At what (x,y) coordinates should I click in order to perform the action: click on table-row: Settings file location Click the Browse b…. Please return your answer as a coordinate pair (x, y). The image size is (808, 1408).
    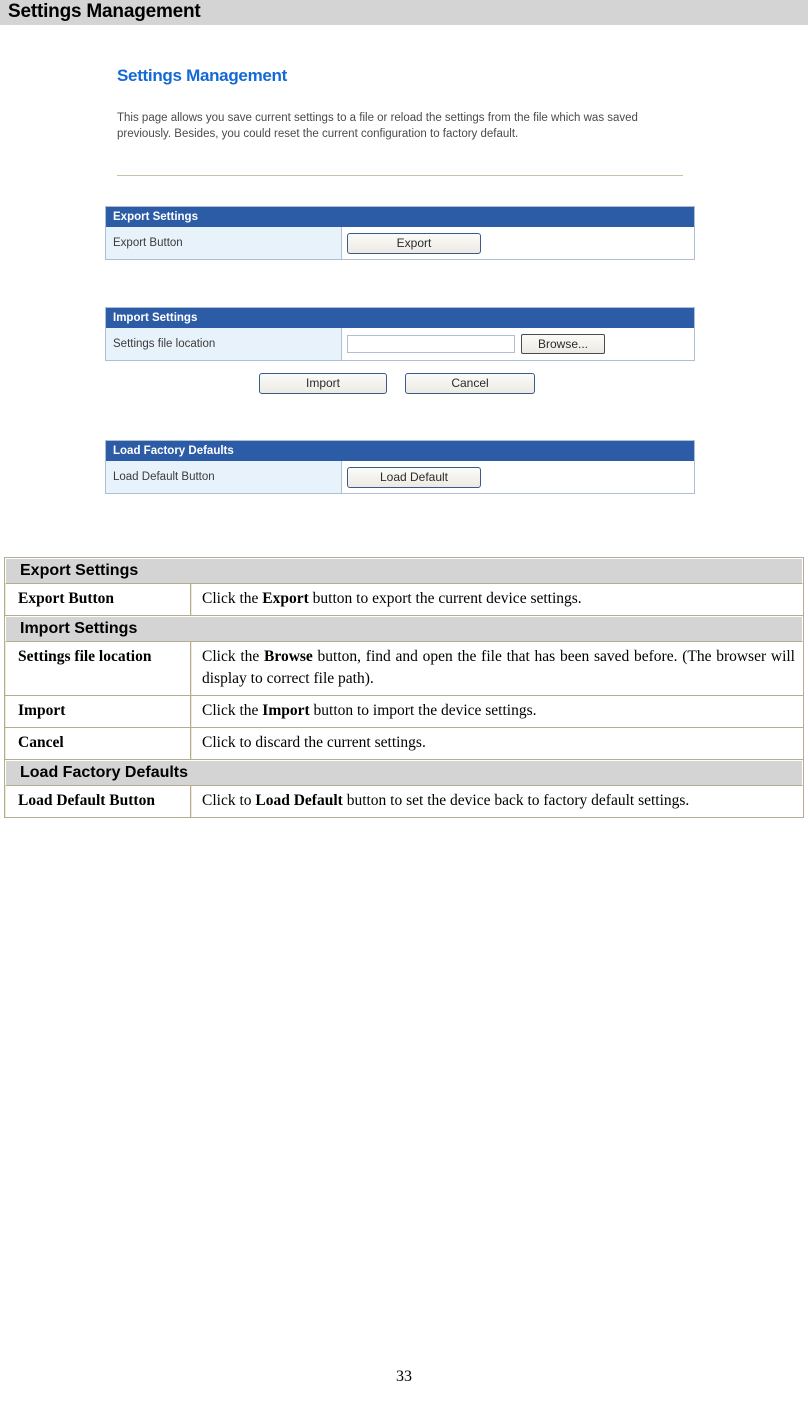
    Looking at the image, I should click on (404, 669).